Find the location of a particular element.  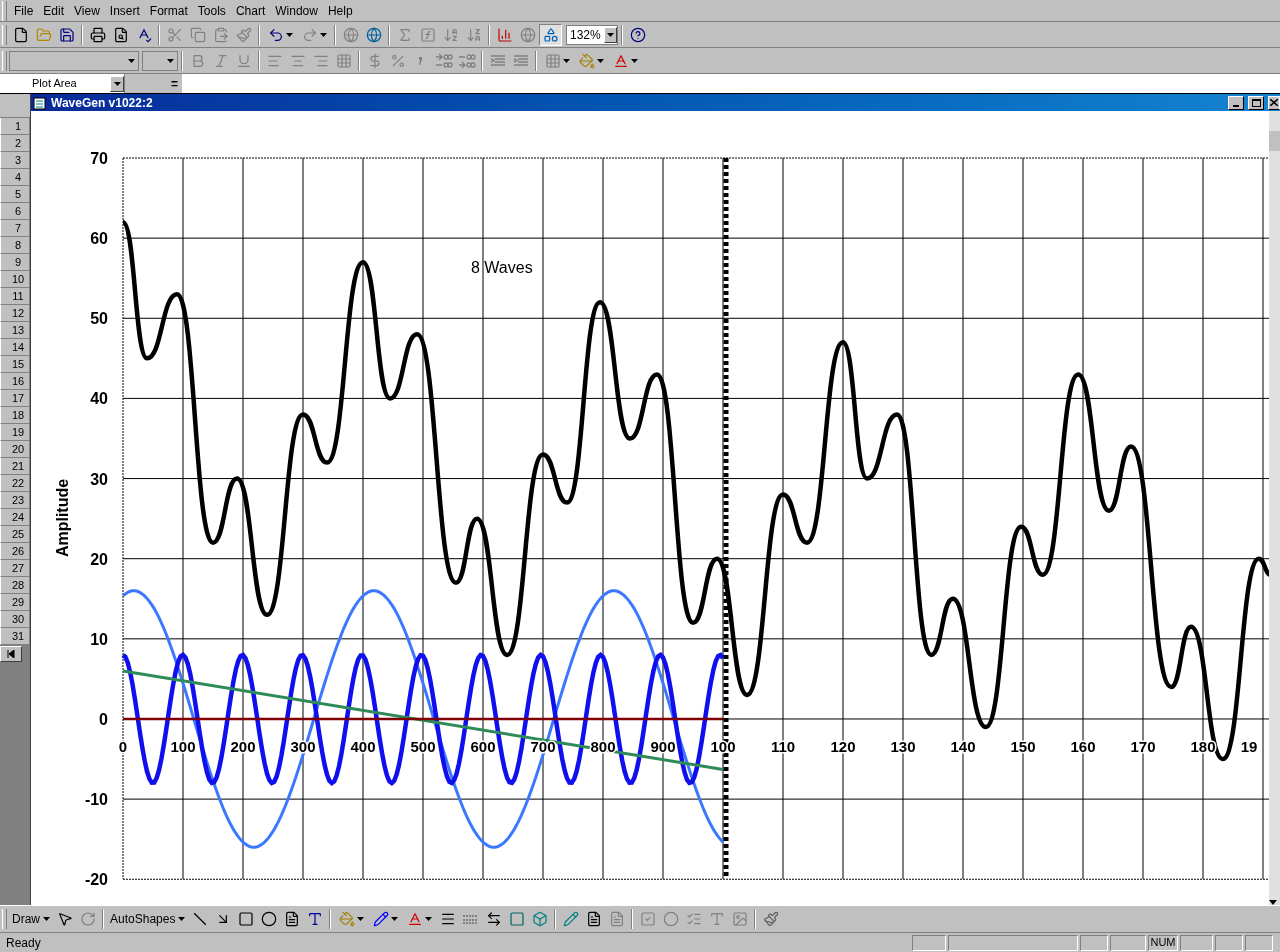

row-header: 30 is located at coordinates (15, 619).